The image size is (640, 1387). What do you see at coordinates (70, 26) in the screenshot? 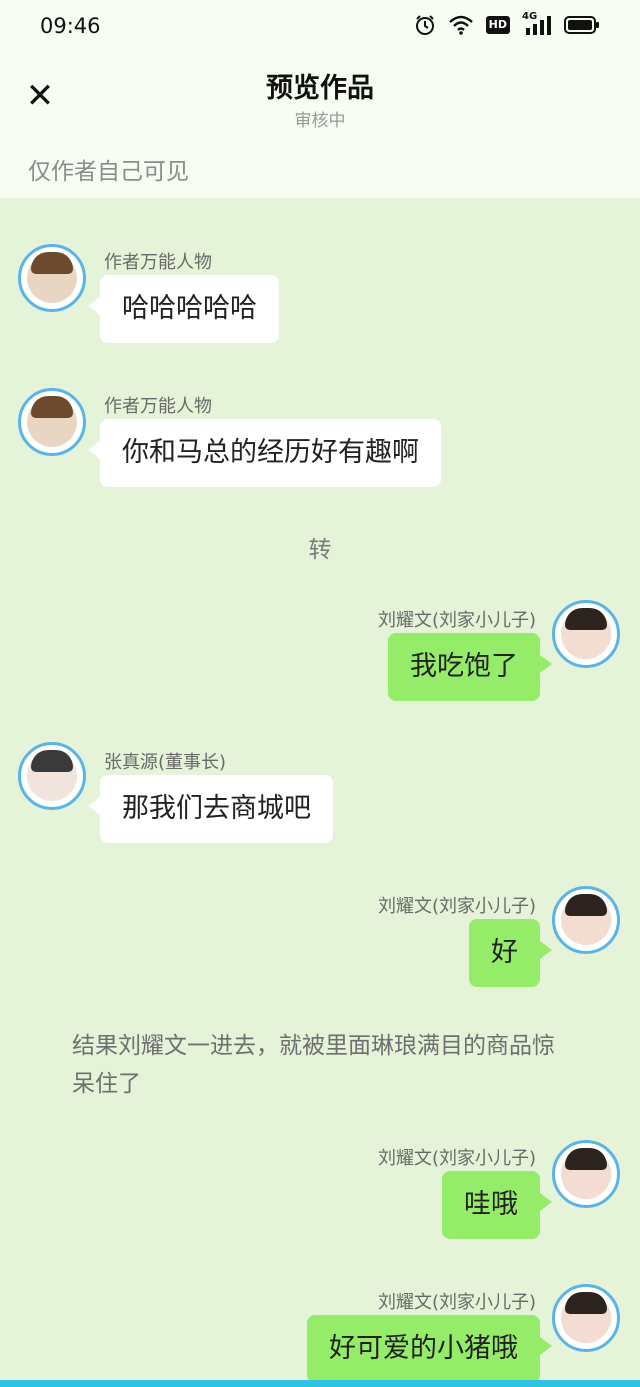
I see `status-time: 09:46` at bounding box center [70, 26].